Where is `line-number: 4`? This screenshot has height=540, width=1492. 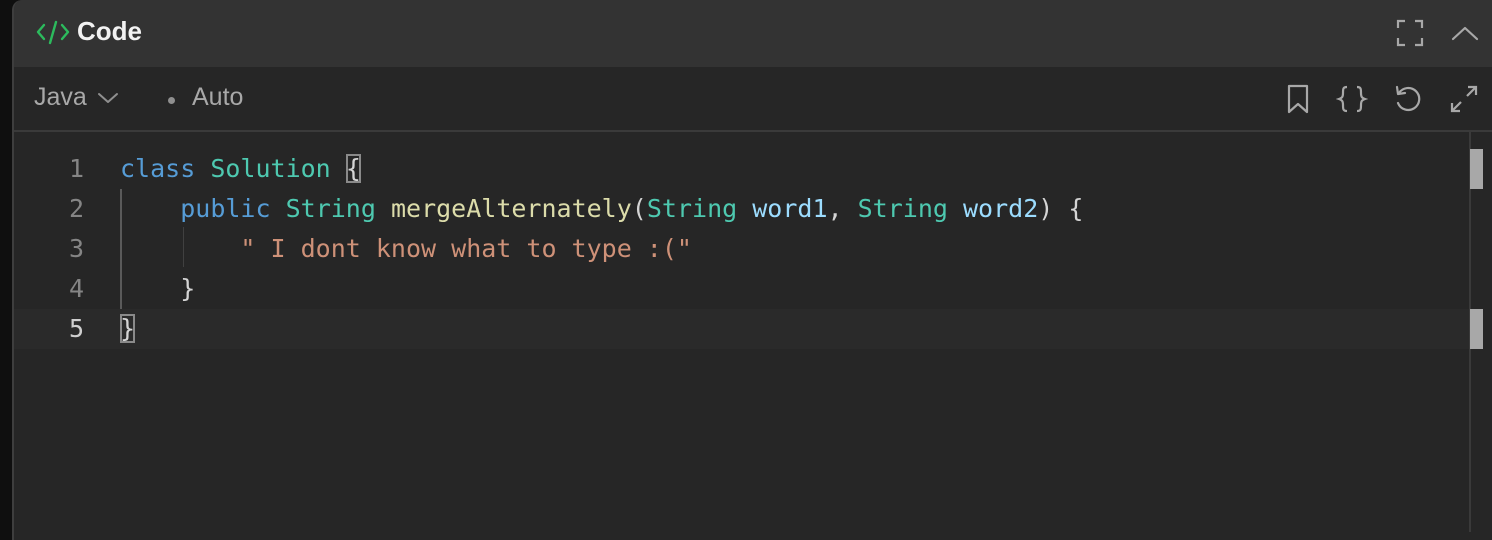 line-number: 4 is located at coordinates (76, 288).